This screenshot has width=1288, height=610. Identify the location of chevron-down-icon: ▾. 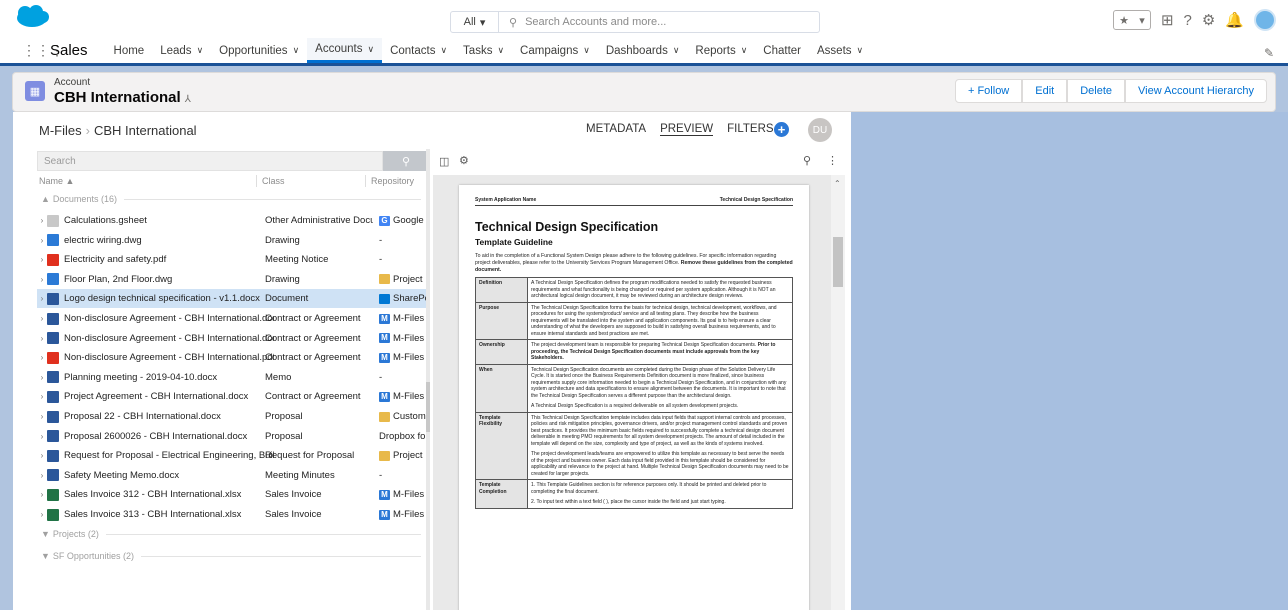
(482, 22).